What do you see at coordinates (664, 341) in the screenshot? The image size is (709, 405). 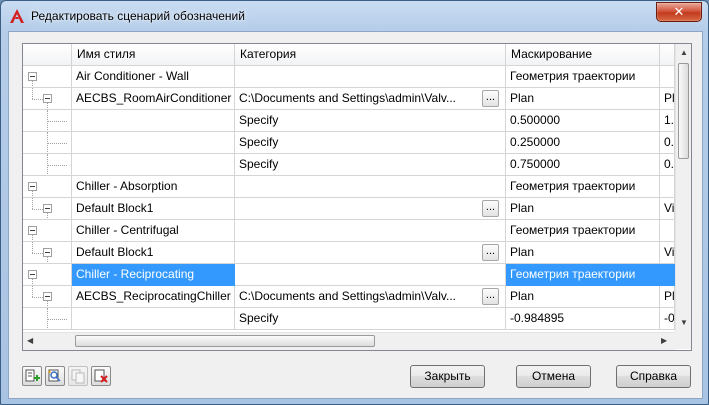 I see `scroll-right-icon: ▶` at bounding box center [664, 341].